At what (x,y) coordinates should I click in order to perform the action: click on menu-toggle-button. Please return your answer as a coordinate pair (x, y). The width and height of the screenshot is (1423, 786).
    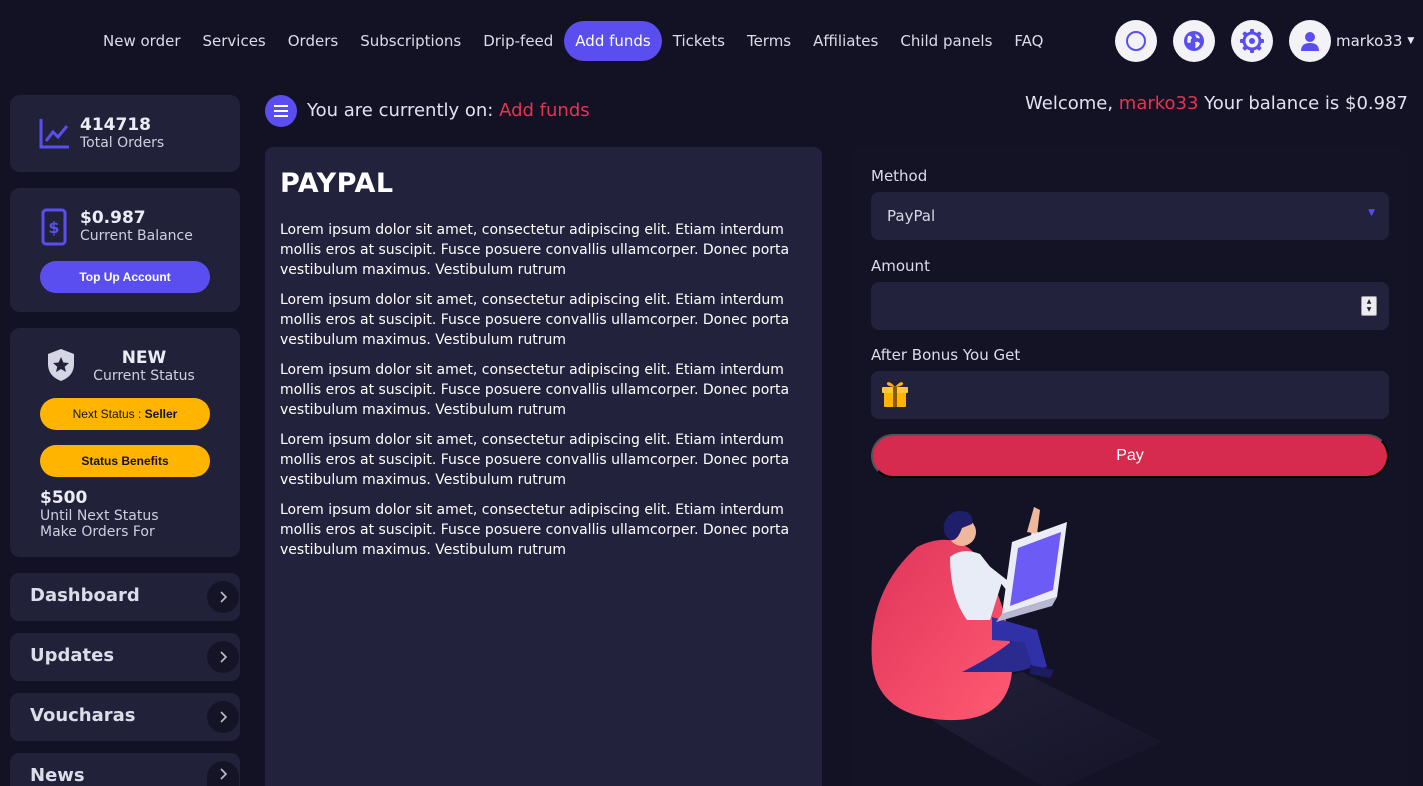
    Looking at the image, I should click on (281, 111).